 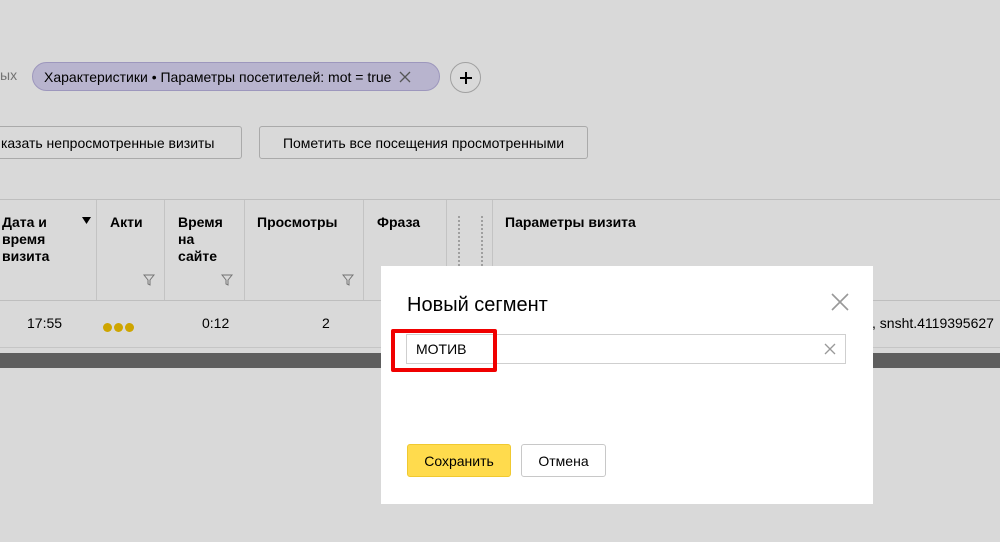 What do you see at coordinates (477, 305) in the screenshot?
I see `dialog-title: Новый сегмент` at bounding box center [477, 305].